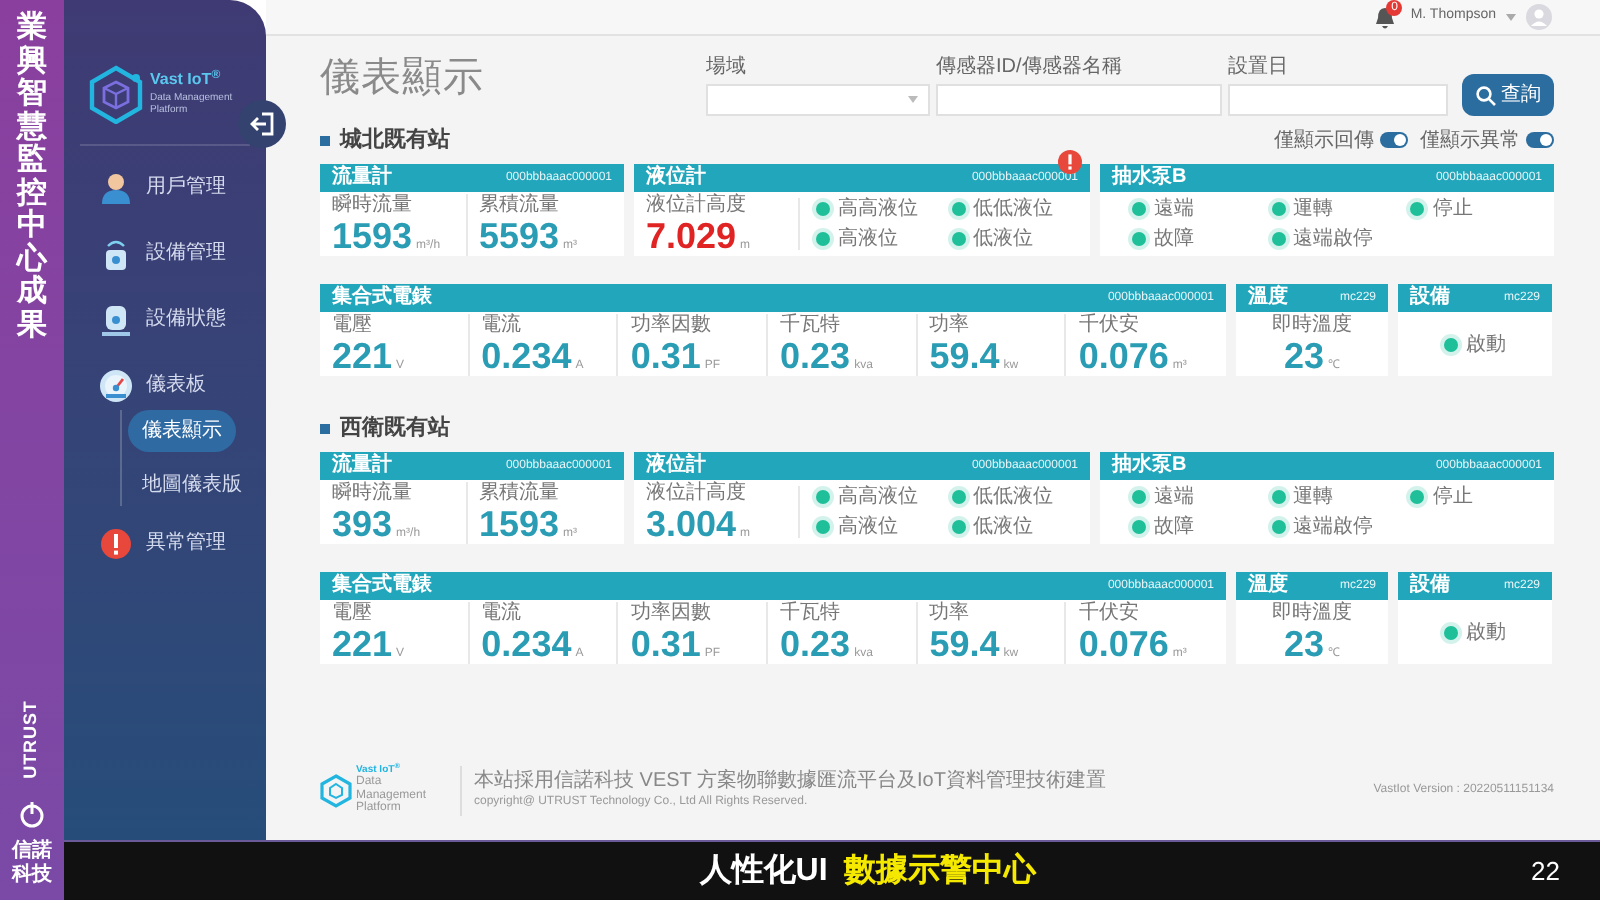  I want to click on metric-label: 液位計高度, so click(697, 204).